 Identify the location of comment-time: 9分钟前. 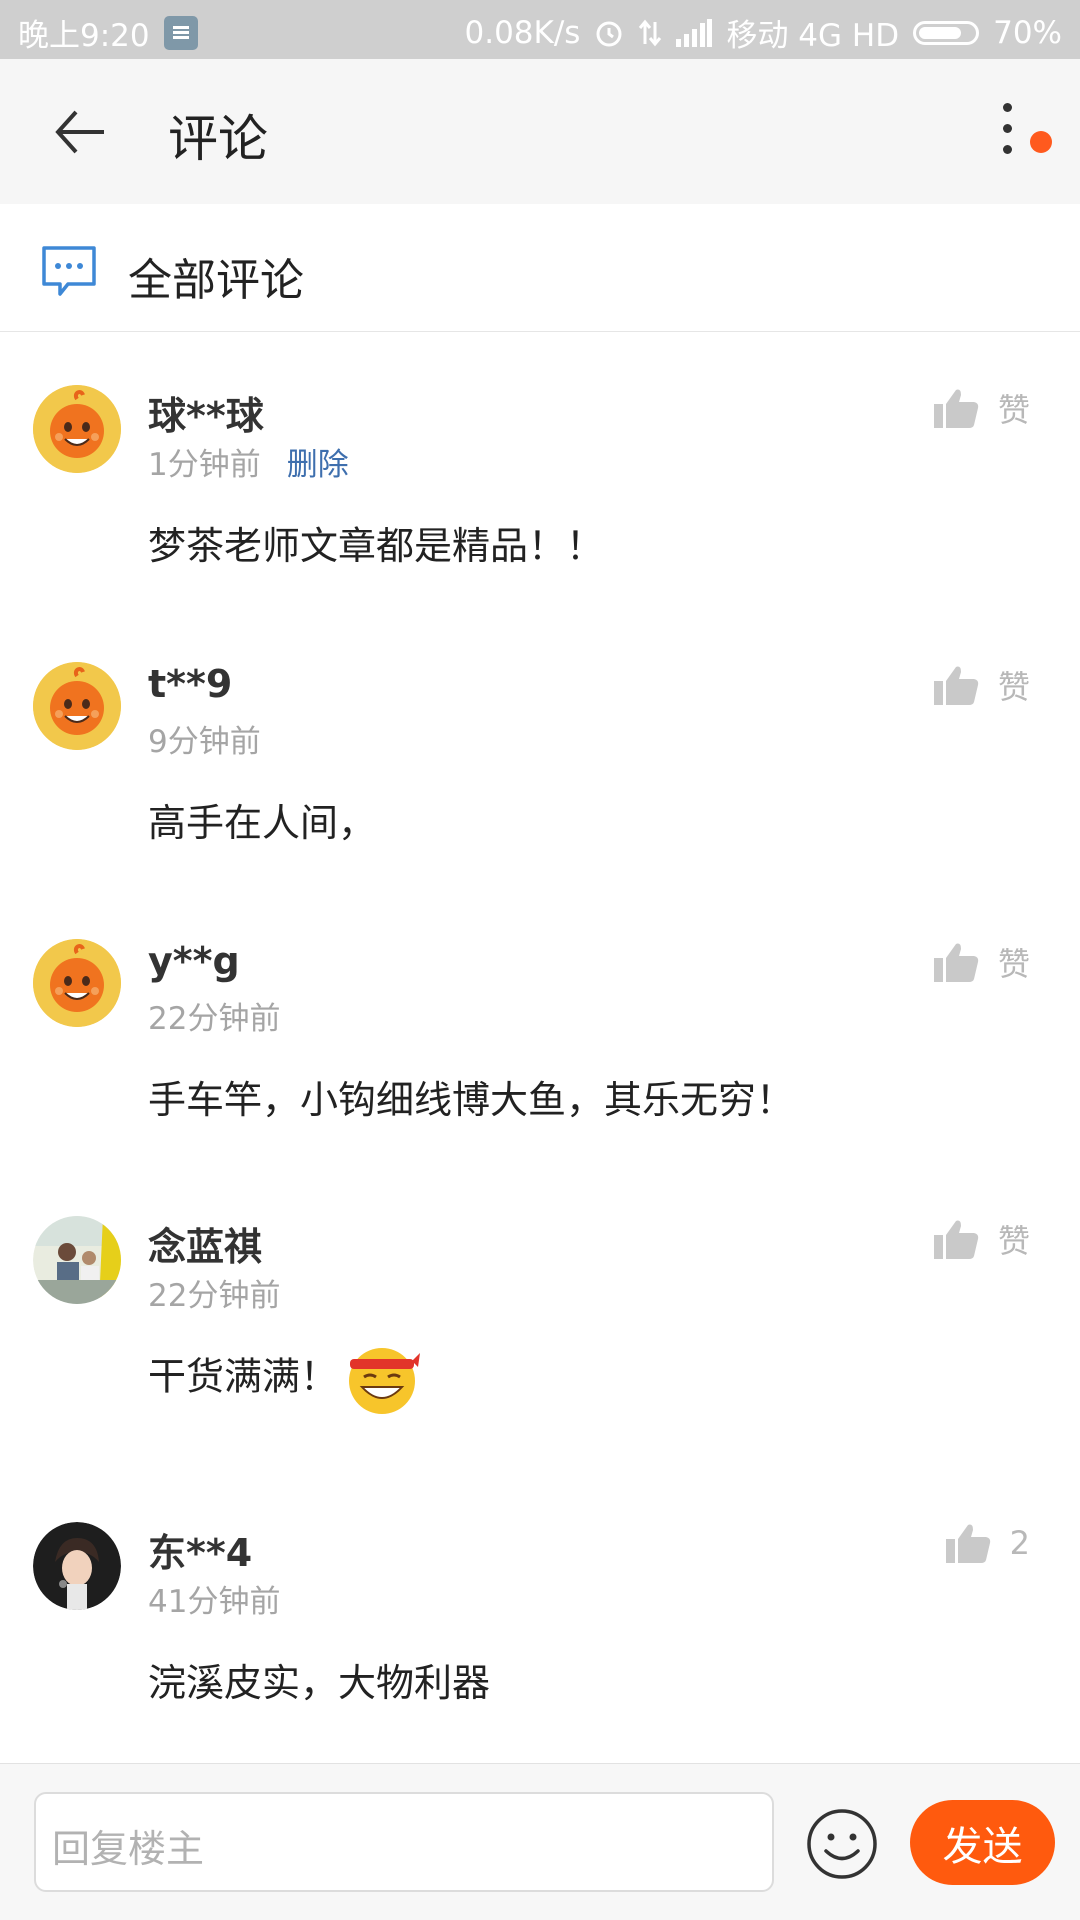
(204, 742).